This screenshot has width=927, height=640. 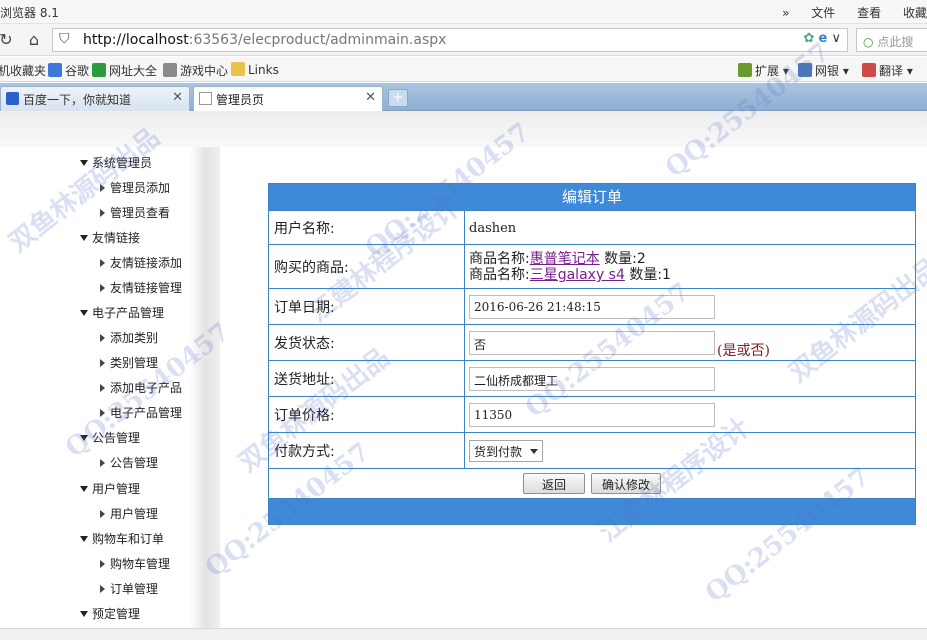 What do you see at coordinates (110, 237) in the screenshot?
I see `sidebar-group-links: 友情链接` at bounding box center [110, 237].